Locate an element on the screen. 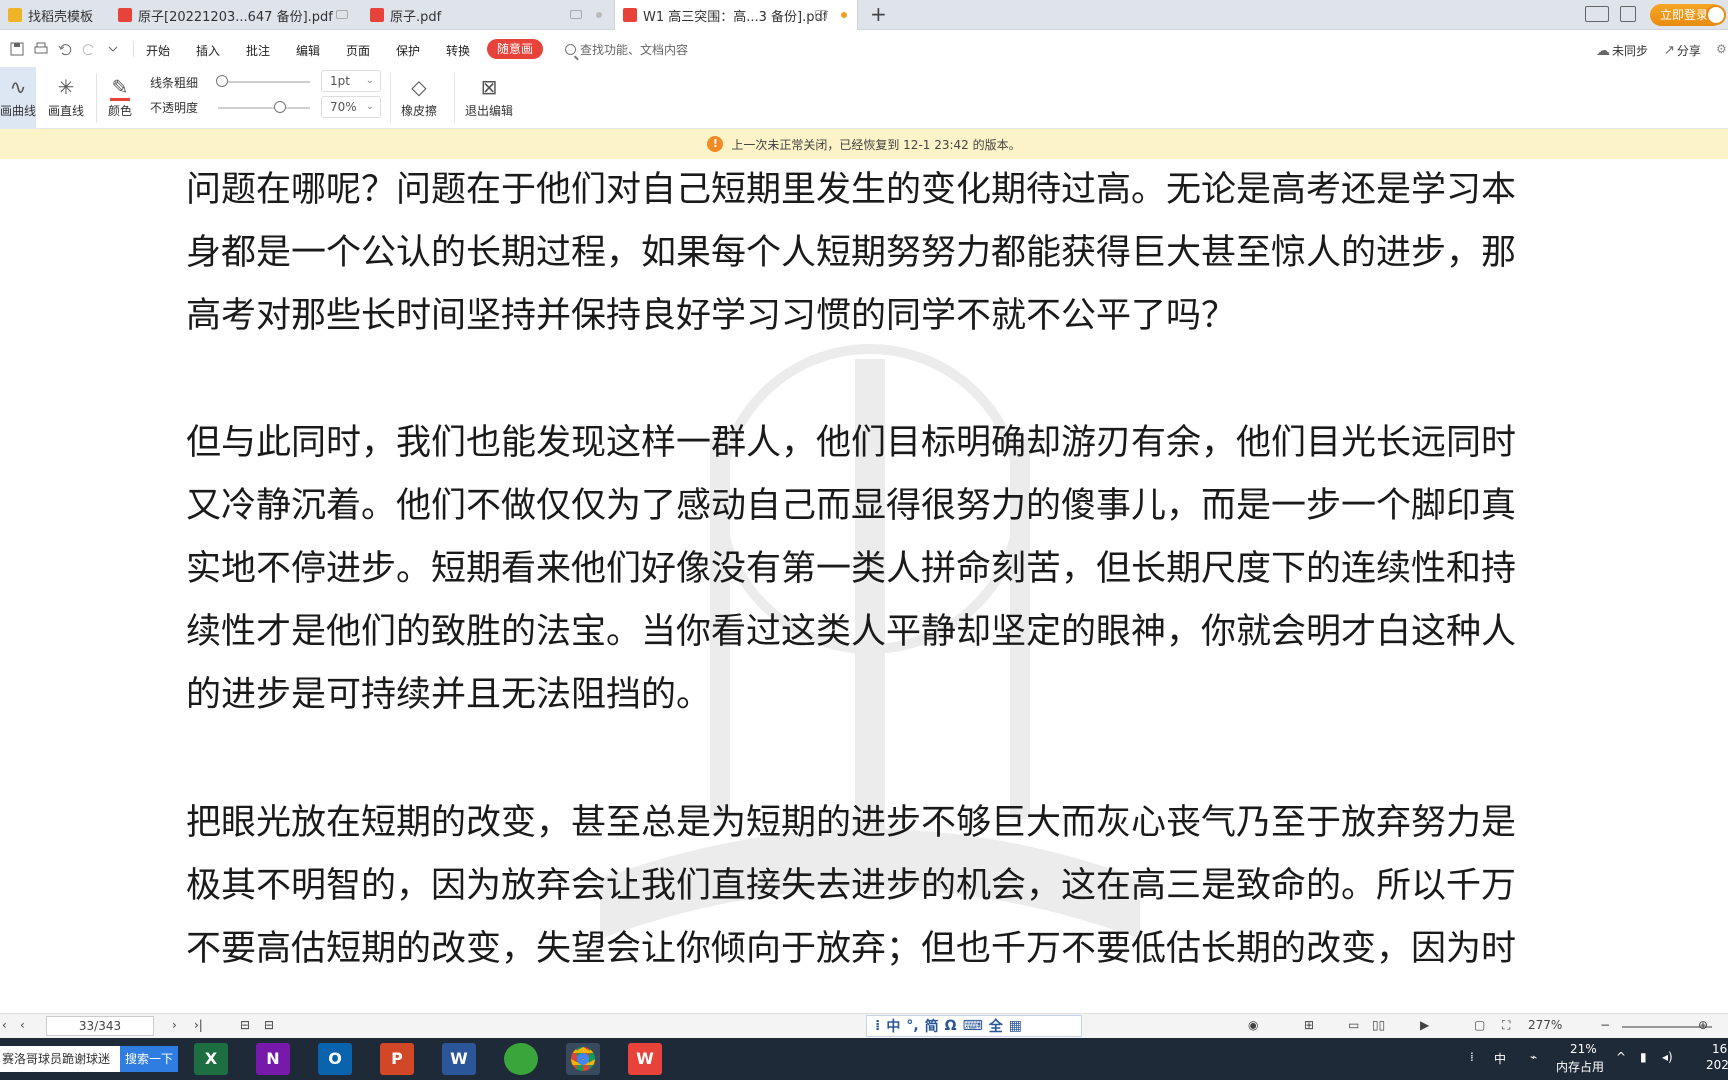 The image size is (1728, 1080). print-icon is located at coordinates (41, 49).